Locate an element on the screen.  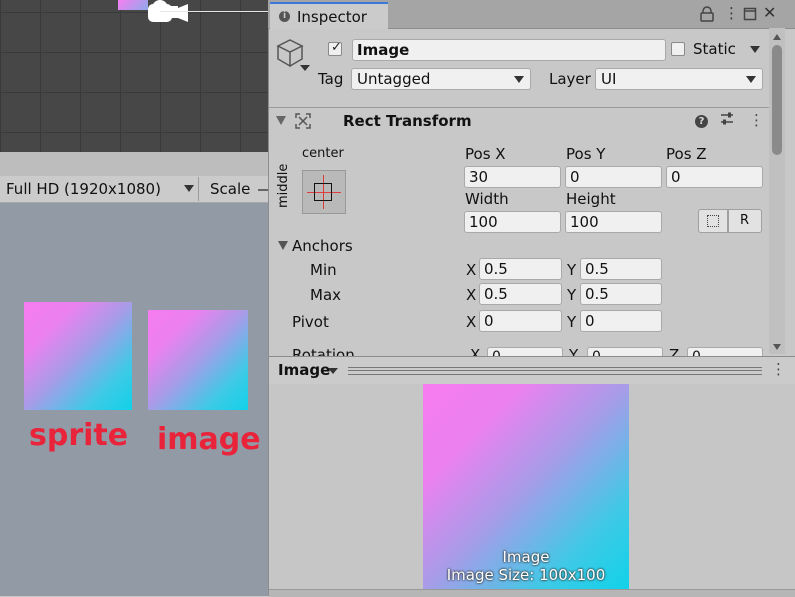
tab-inspector-label: Inspector is located at coordinates (332, 17).